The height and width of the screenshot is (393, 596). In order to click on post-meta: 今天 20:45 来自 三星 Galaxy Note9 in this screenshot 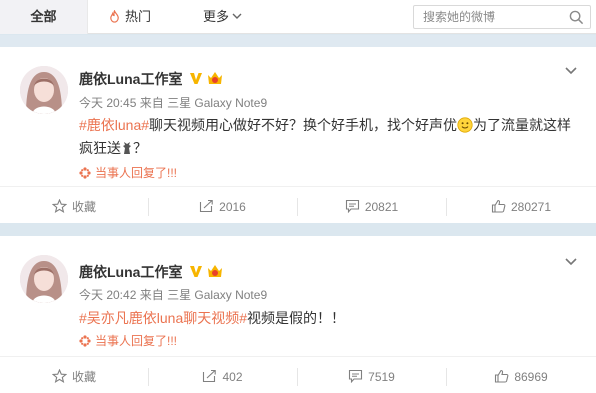, I will do `click(173, 102)`.